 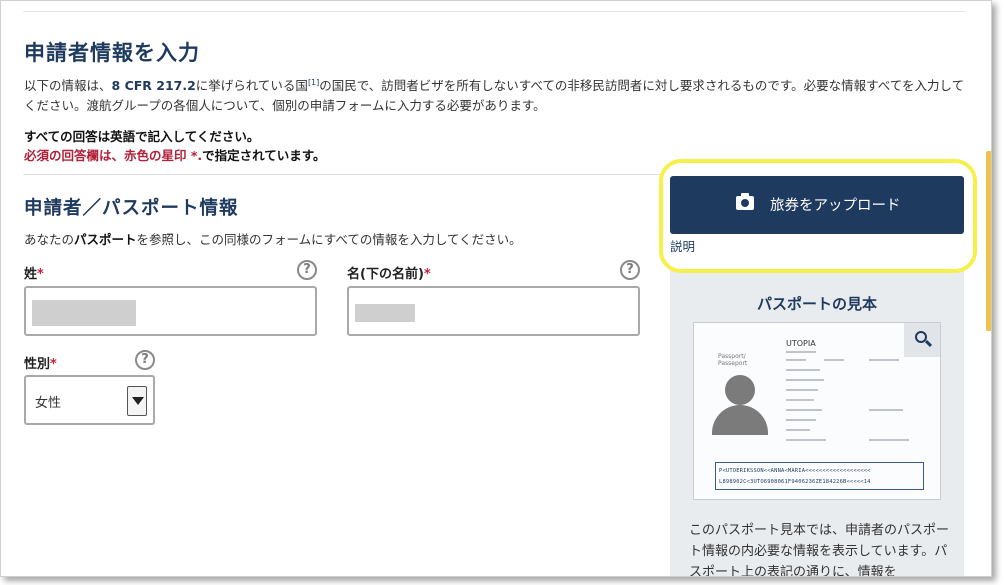 What do you see at coordinates (630, 270) in the screenshot?
I see `given-name-help-icon: ?` at bounding box center [630, 270].